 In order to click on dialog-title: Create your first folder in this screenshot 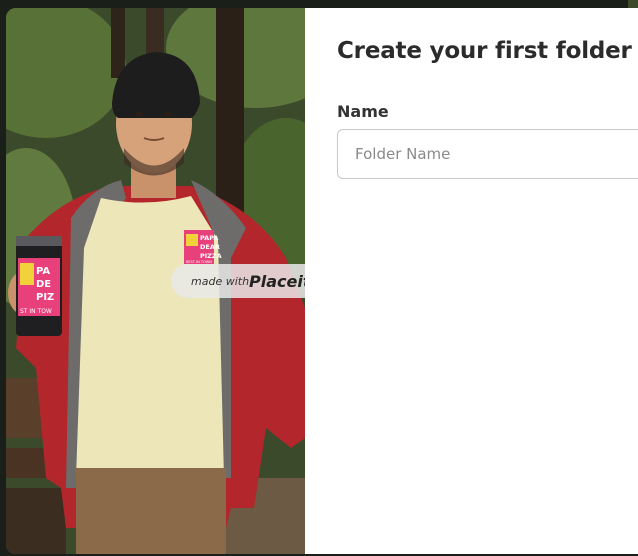, I will do `click(484, 51)`.